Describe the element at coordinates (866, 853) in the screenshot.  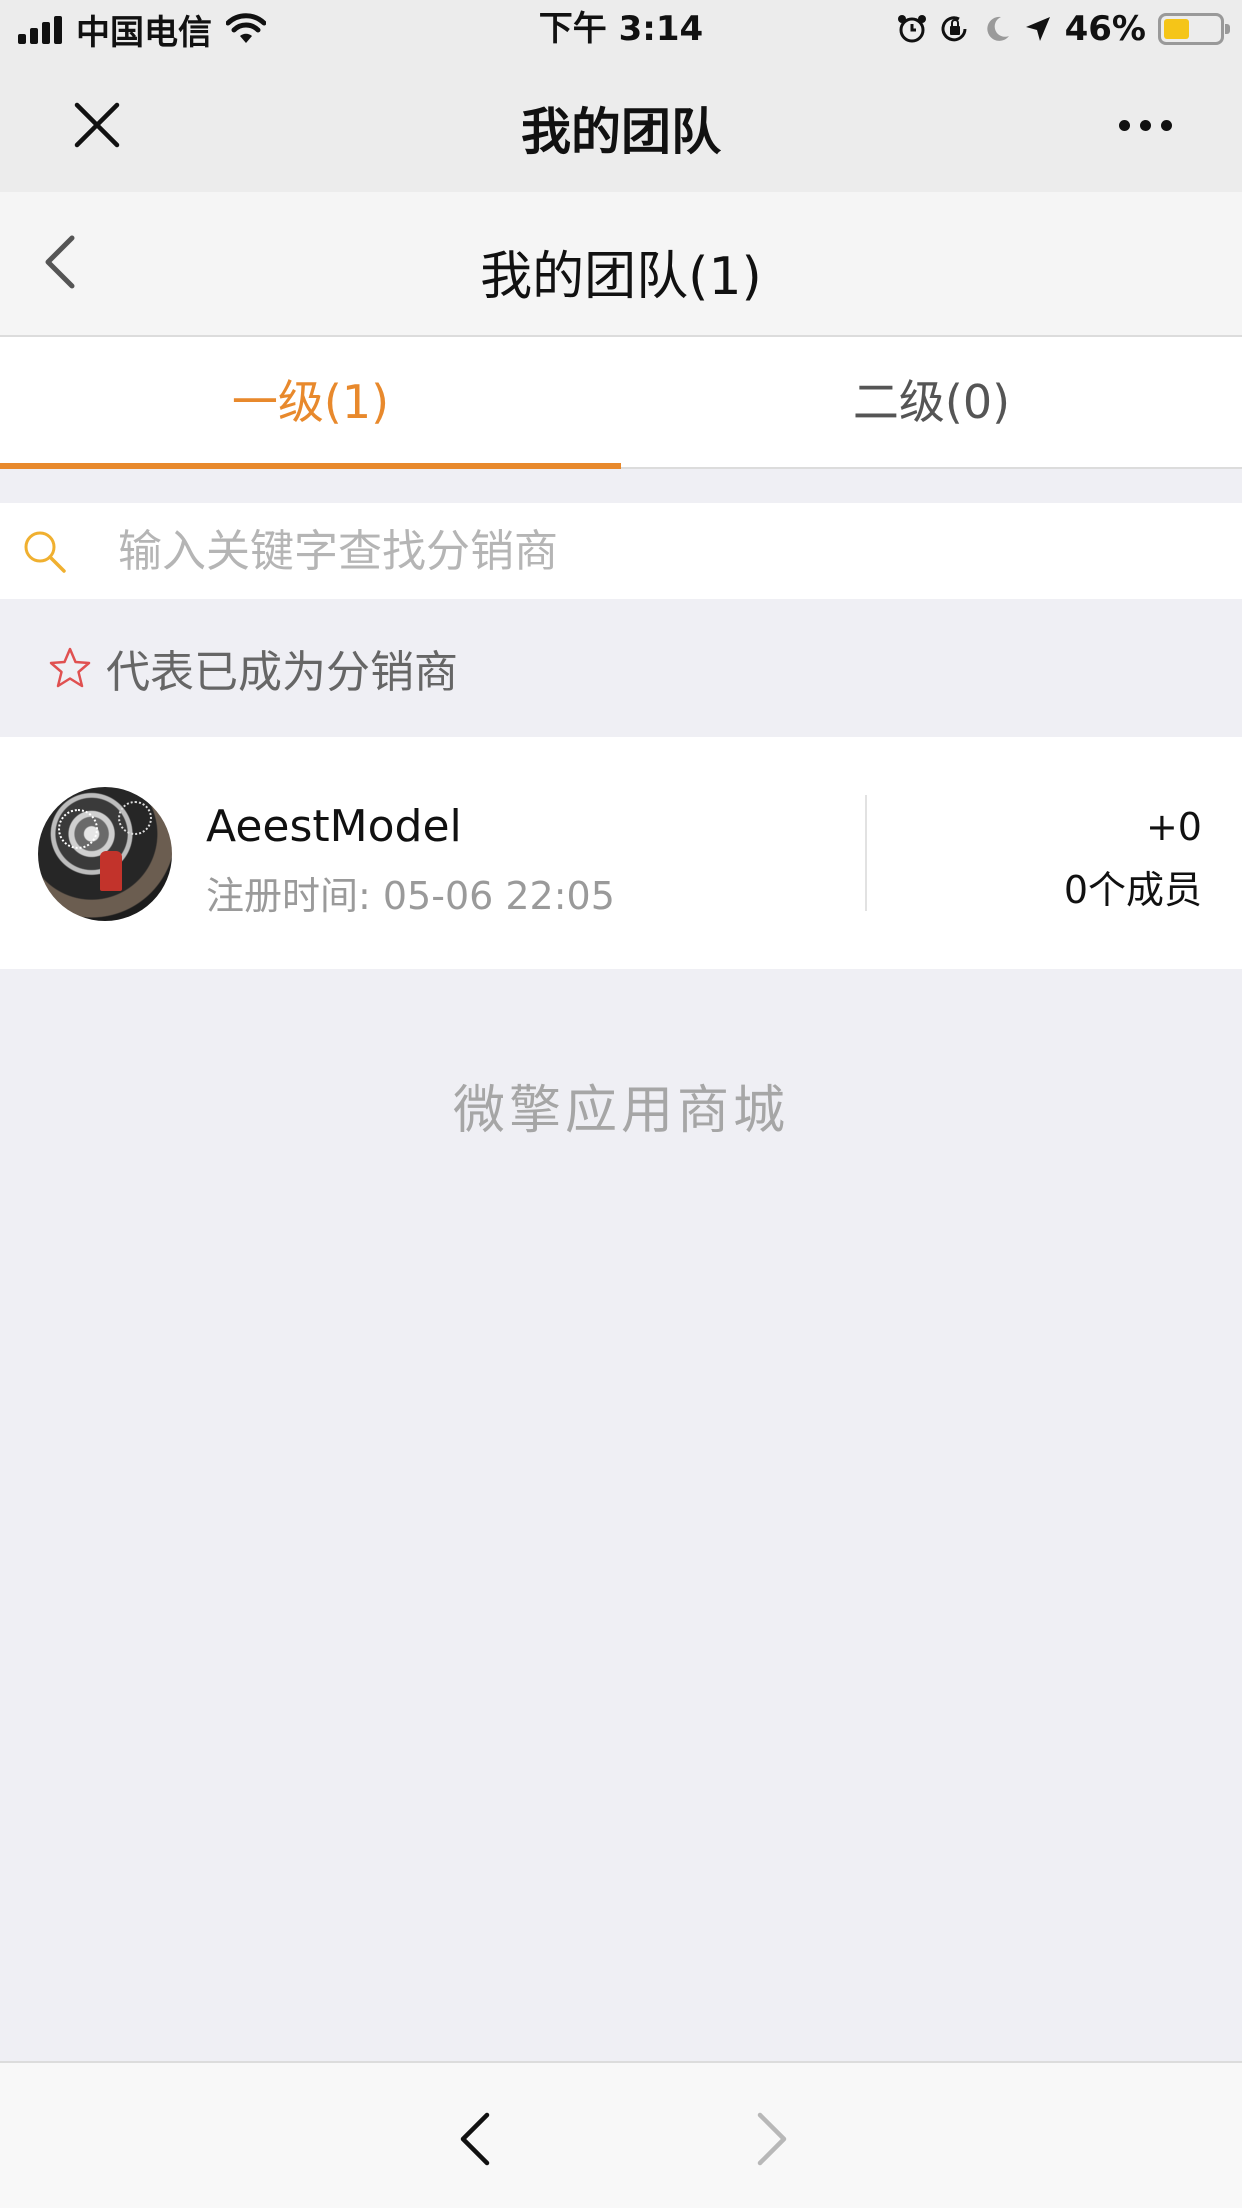
I see `divider` at that location.